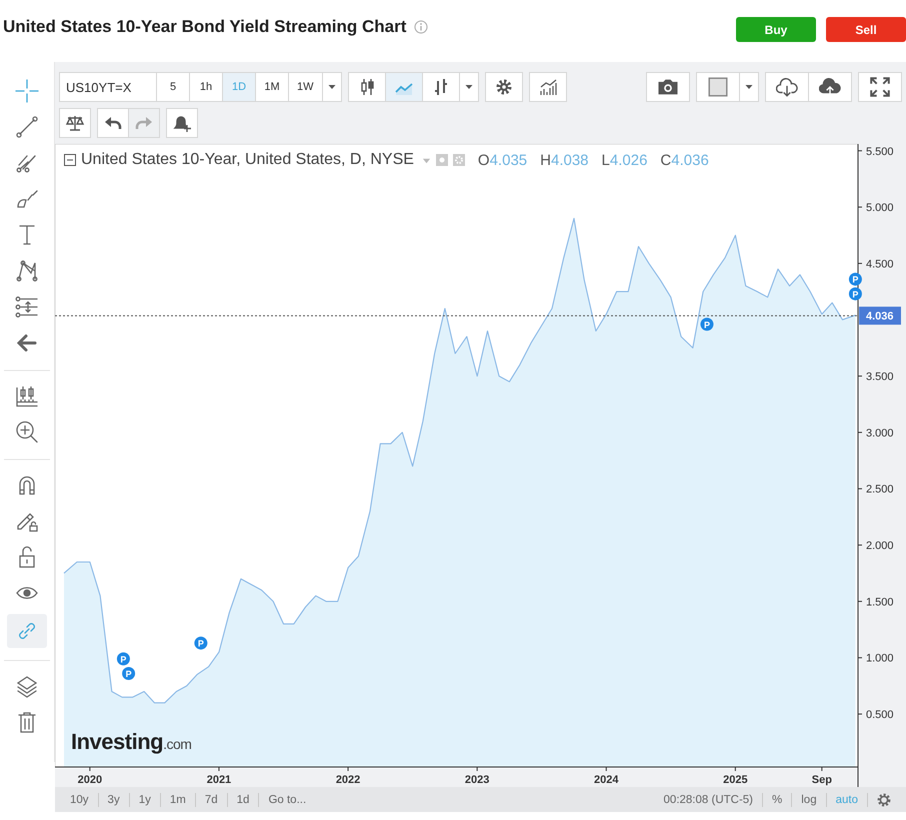 The image size is (906, 820). Describe the element at coordinates (629, 160) in the screenshot. I see `ohlc-value: 4.026` at that location.